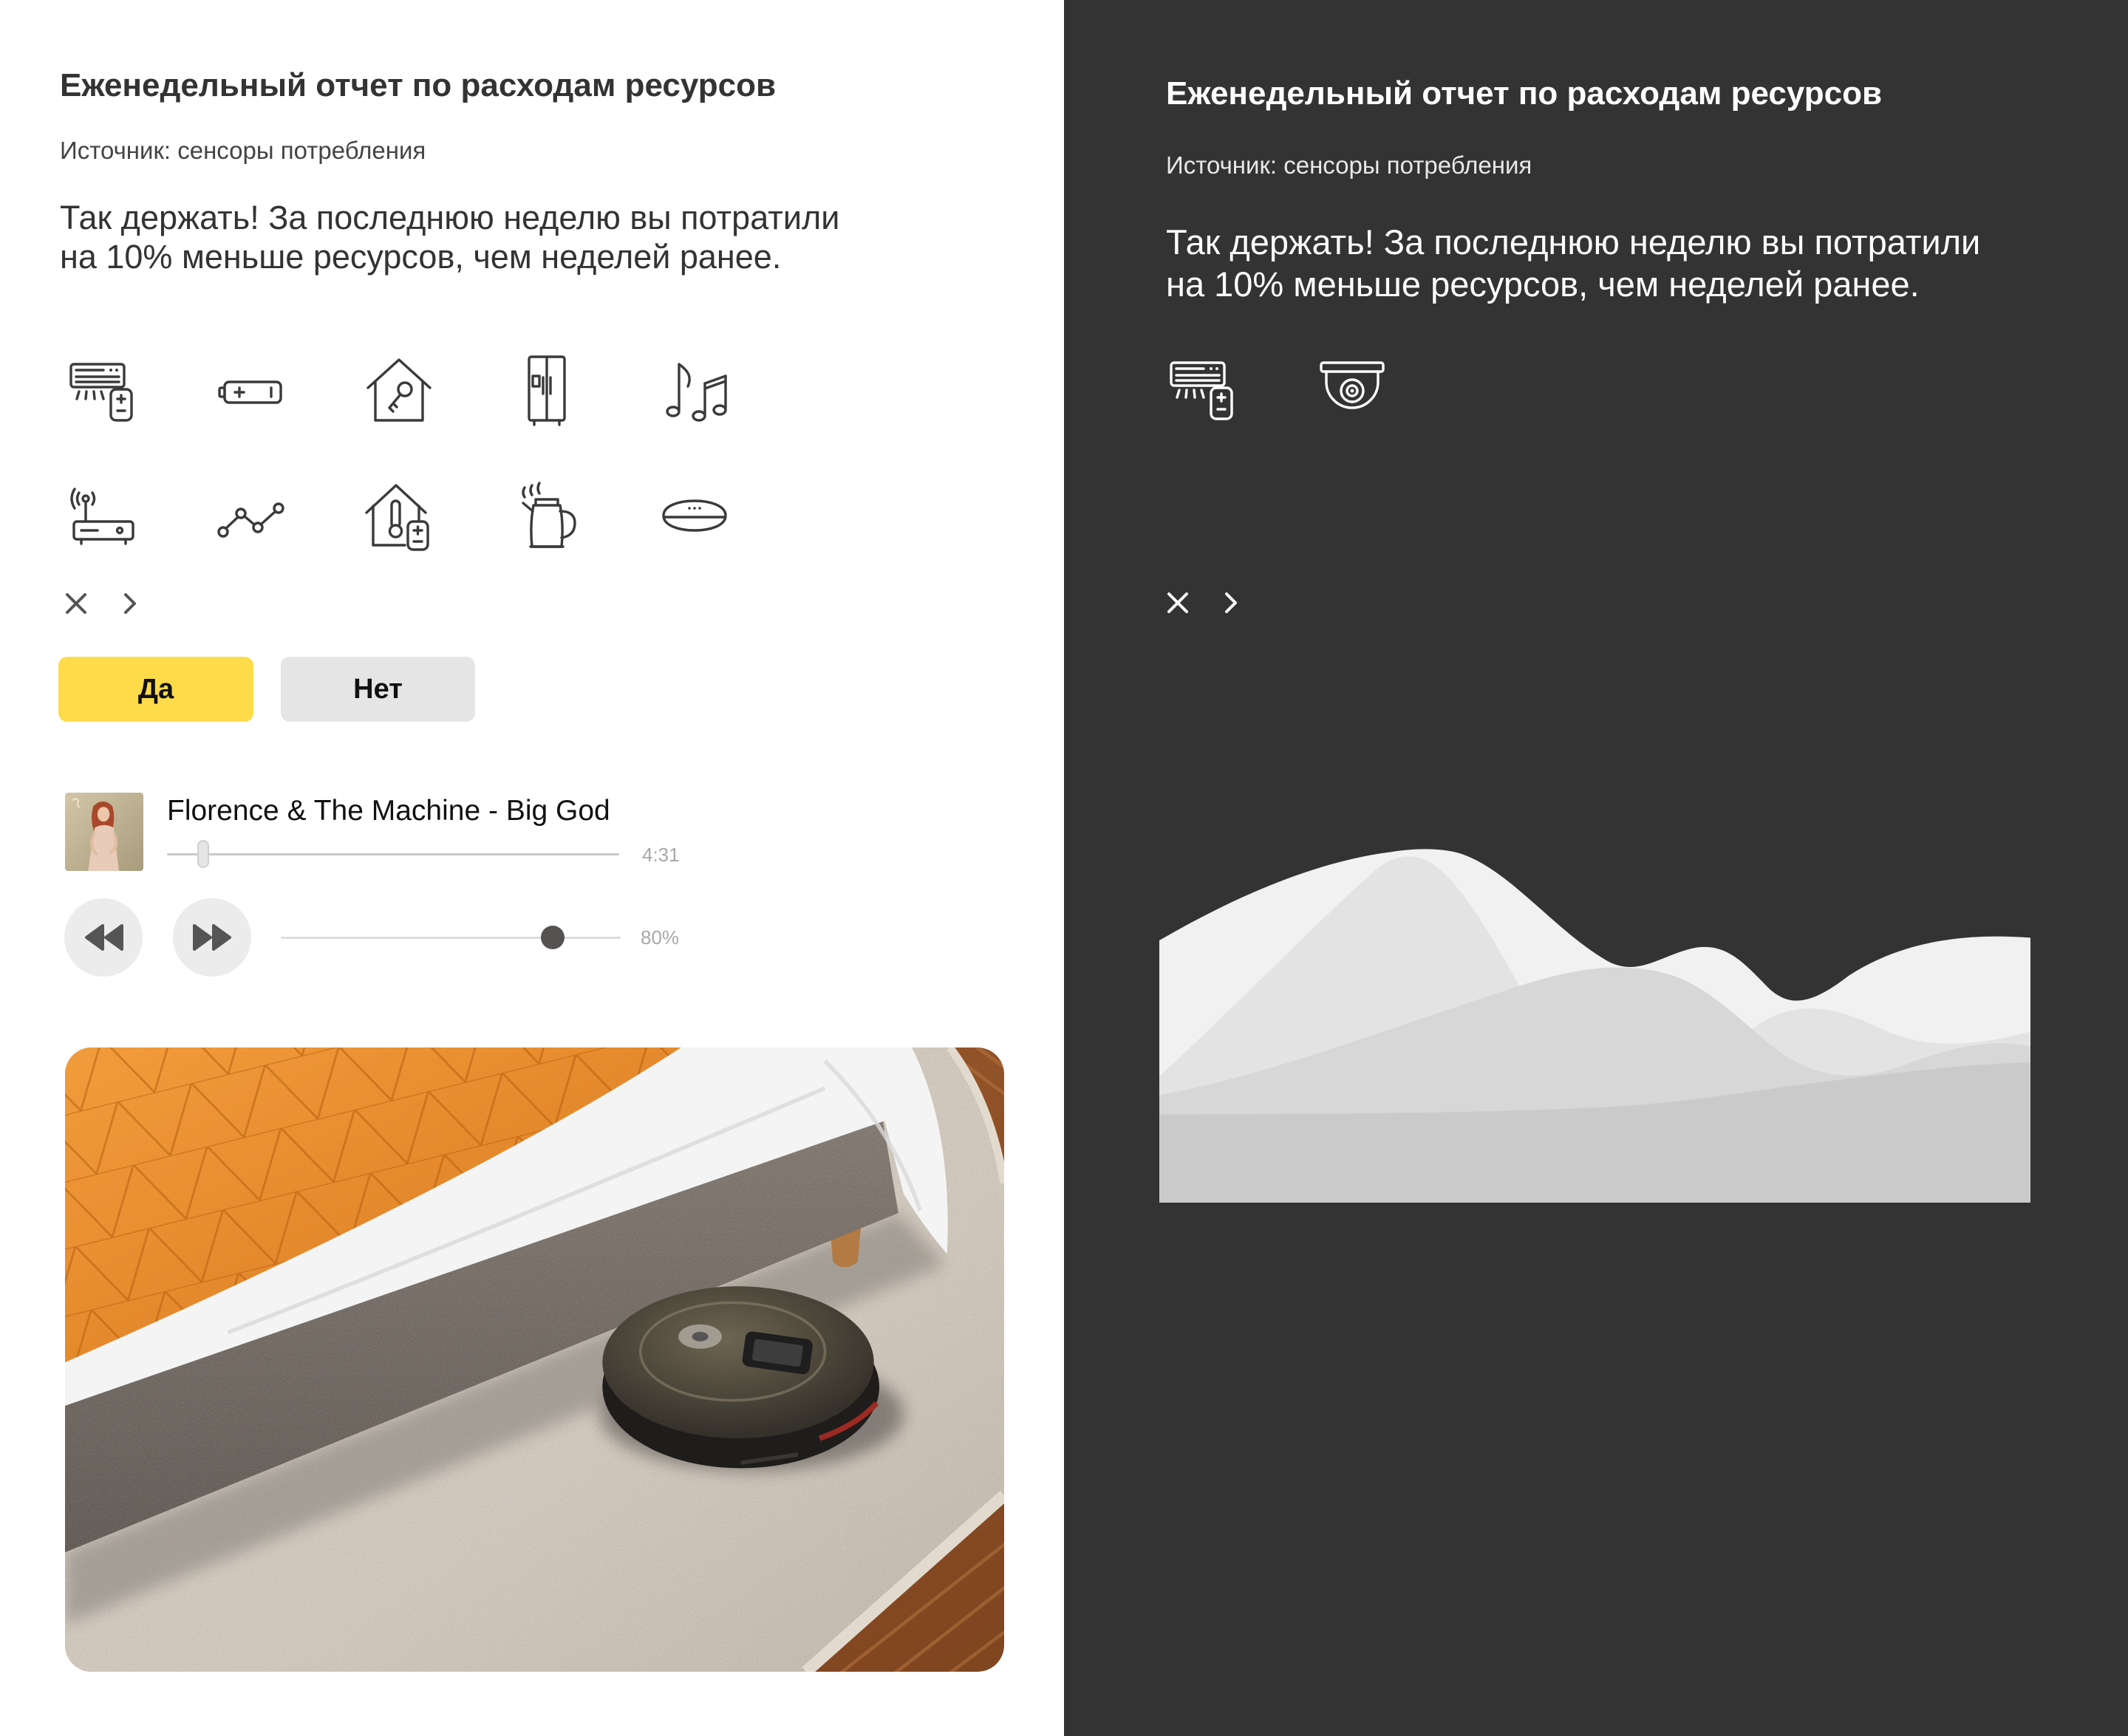  I want to click on volume-label: 80%, so click(660, 937).